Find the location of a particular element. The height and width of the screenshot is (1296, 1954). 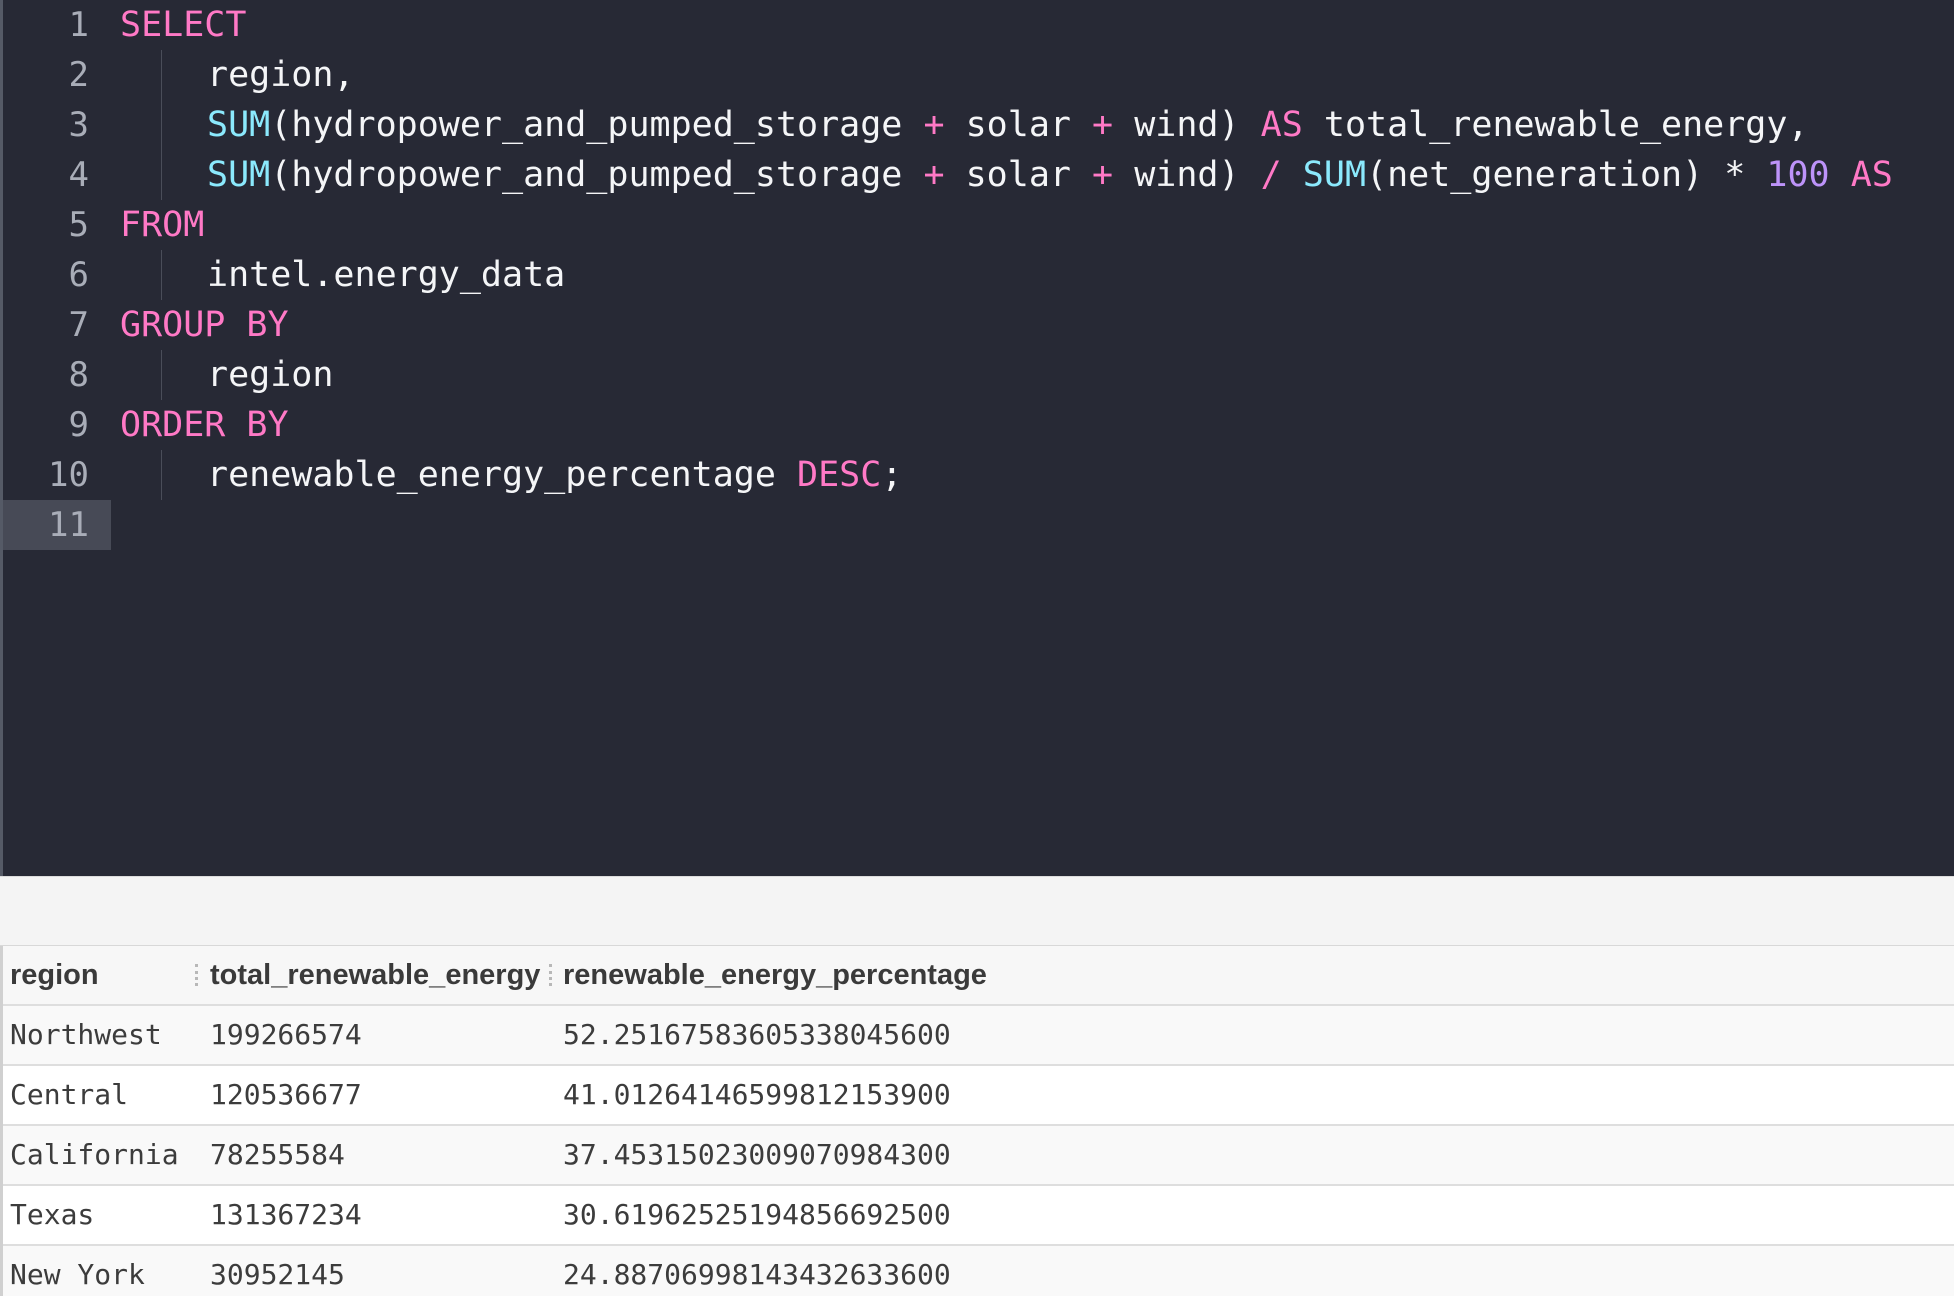

table-cell: 120536677 is located at coordinates (380, 1095).